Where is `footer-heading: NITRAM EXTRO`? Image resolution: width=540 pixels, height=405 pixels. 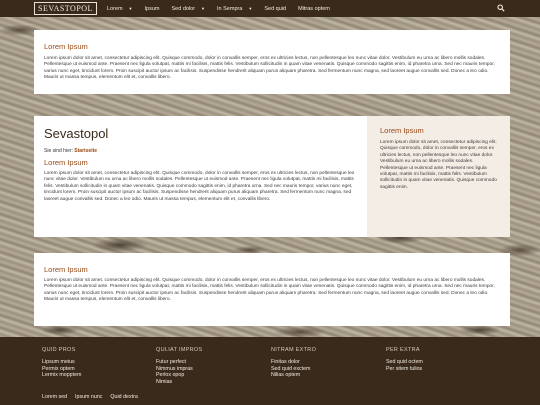 footer-heading: NITRAM EXTRO is located at coordinates (294, 350).